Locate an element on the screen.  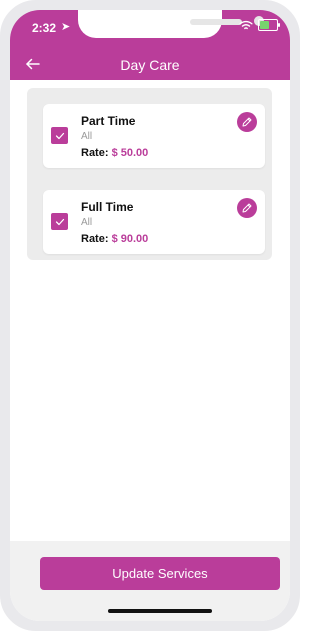
home-indicator is located at coordinates (160, 611).